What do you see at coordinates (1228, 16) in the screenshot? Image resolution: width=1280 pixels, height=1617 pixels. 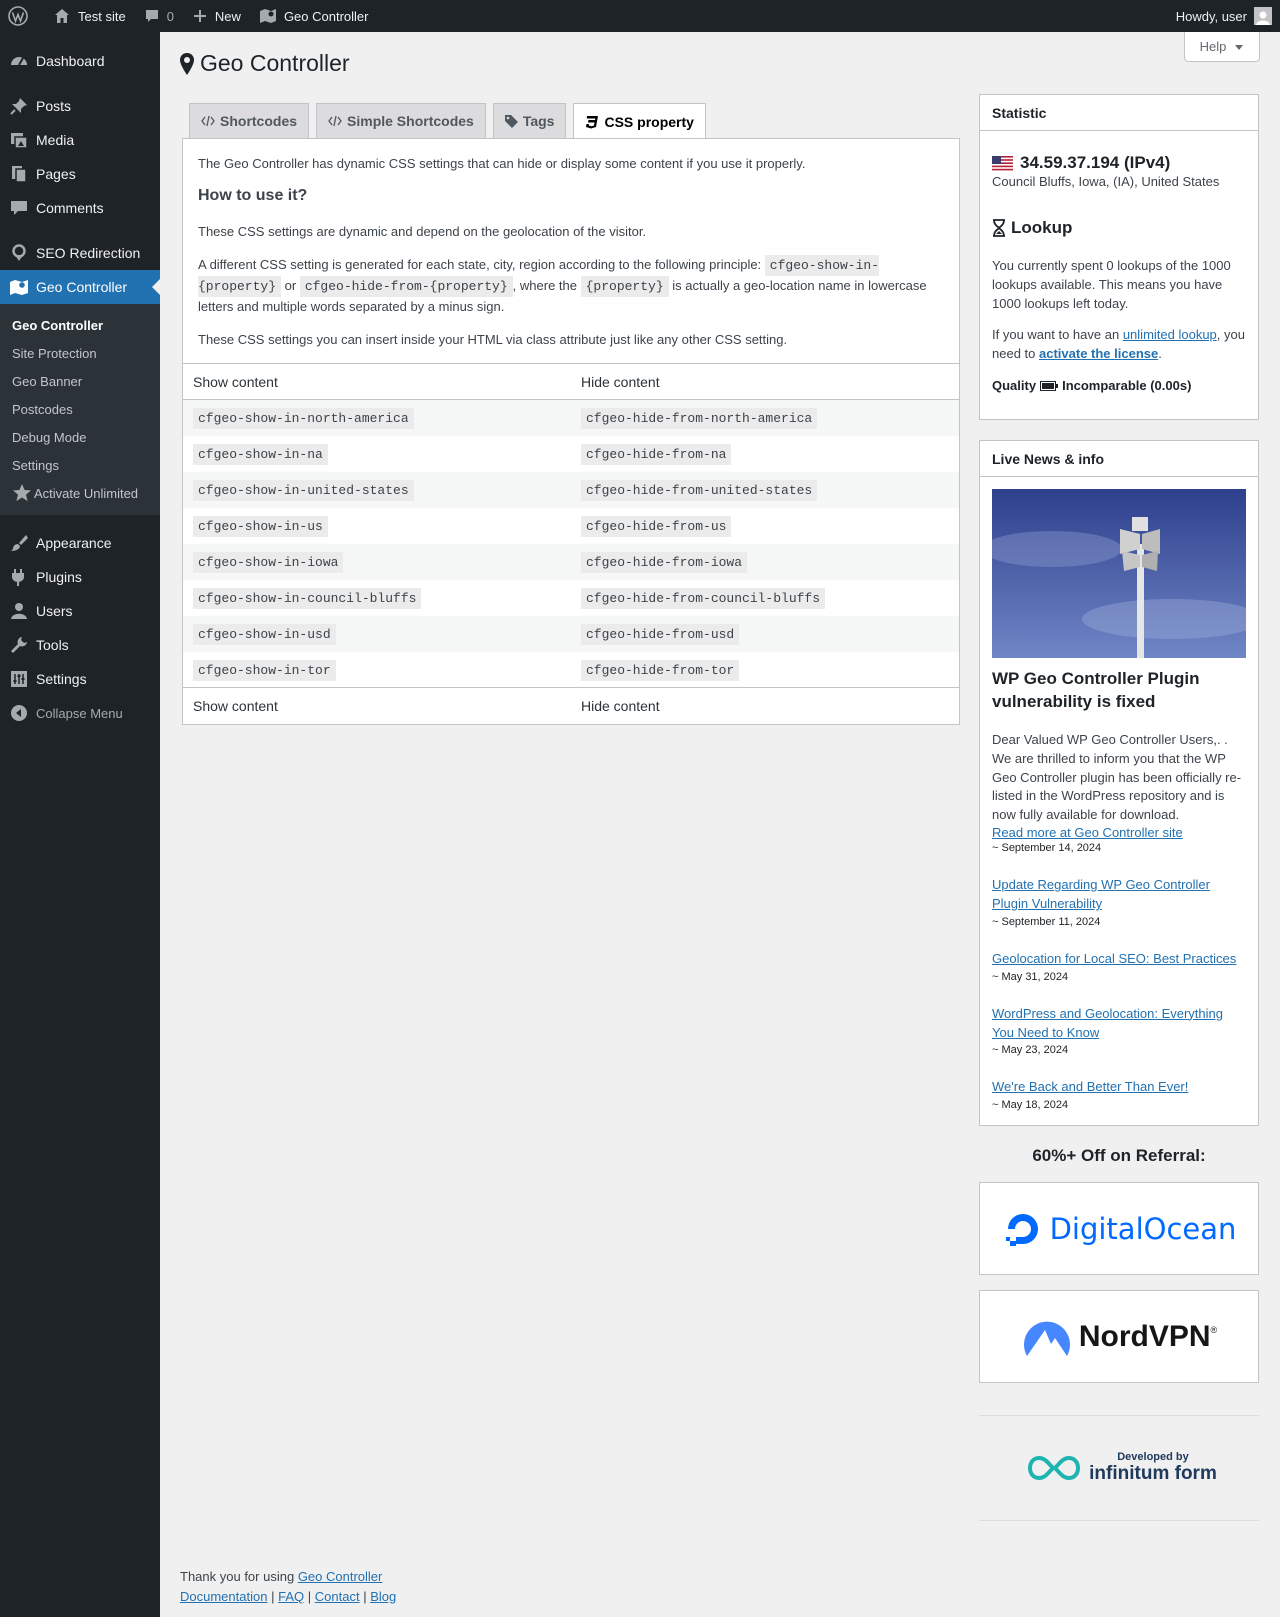 I see `my-account-link: Howdy, user` at bounding box center [1228, 16].